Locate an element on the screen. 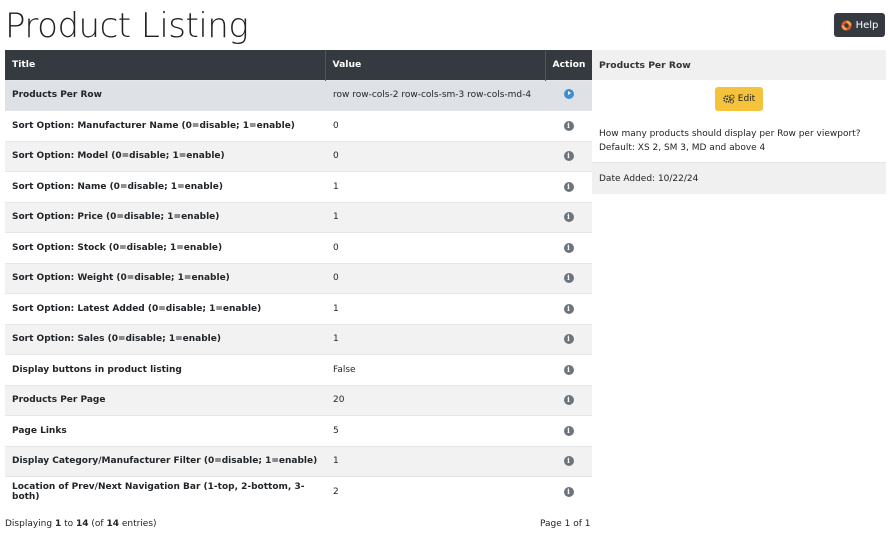 Image resolution: width=892 pixels, height=539 pixels. column-header-value: Value is located at coordinates (435, 65).